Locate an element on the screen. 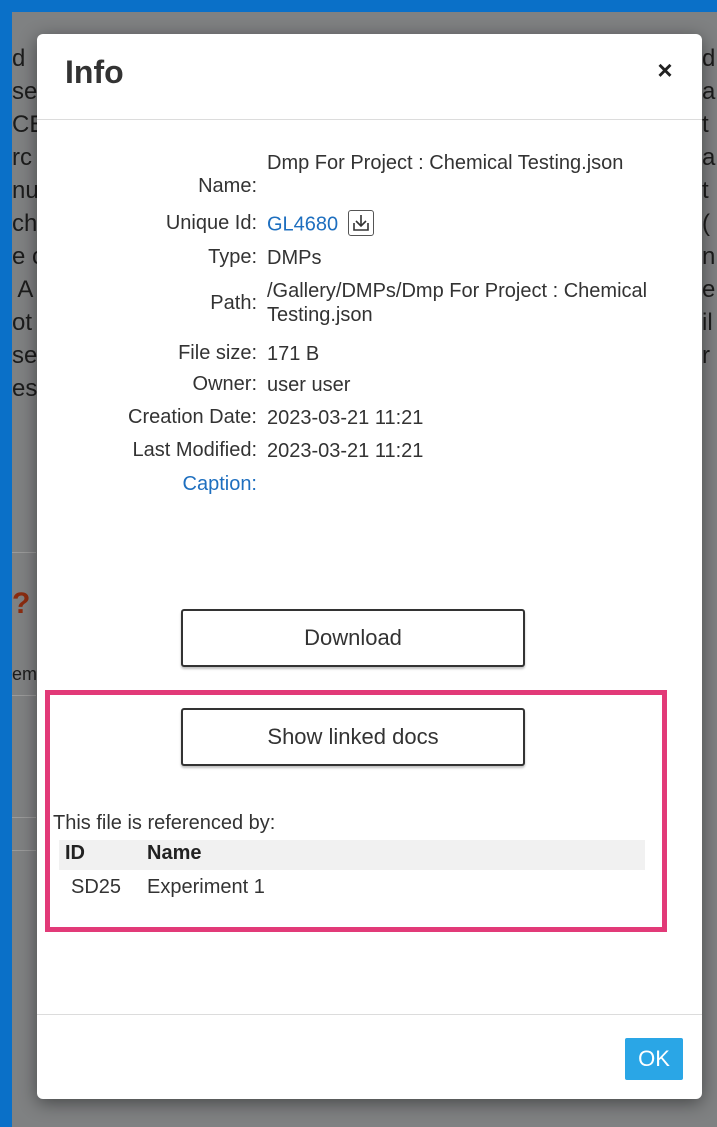 The height and width of the screenshot is (1127, 717). info-label: Creation Date: is located at coordinates (192, 417).